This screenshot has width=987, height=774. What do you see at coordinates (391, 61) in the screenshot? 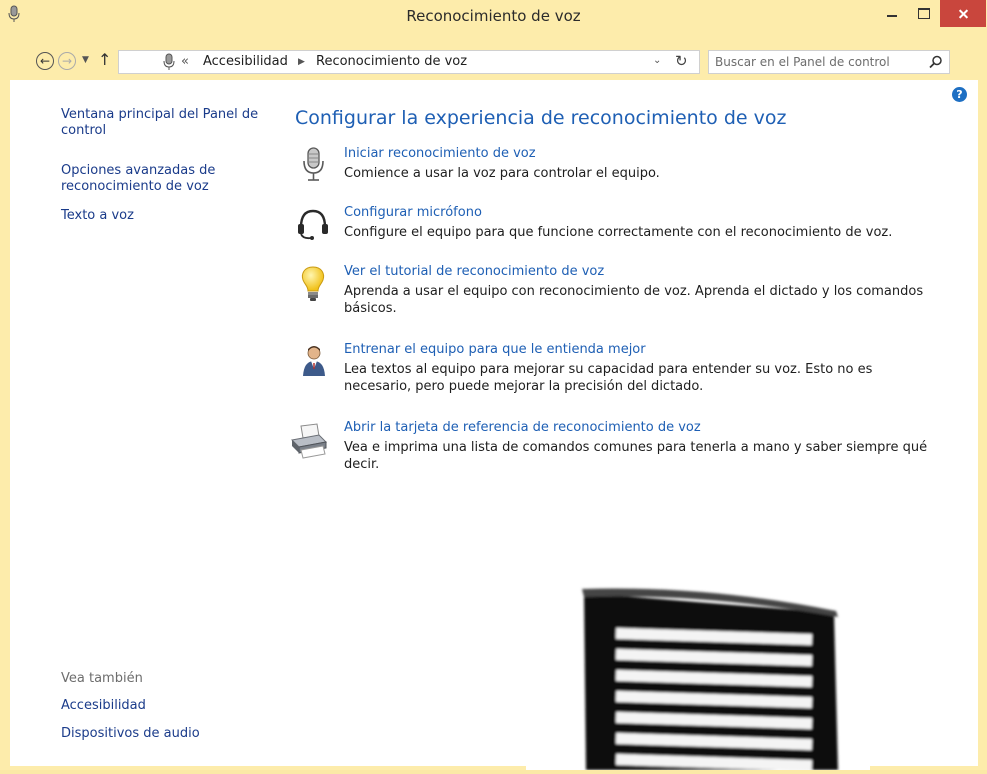
I see `breadcrumb-reconocimiento: Reconocimiento de voz` at bounding box center [391, 61].